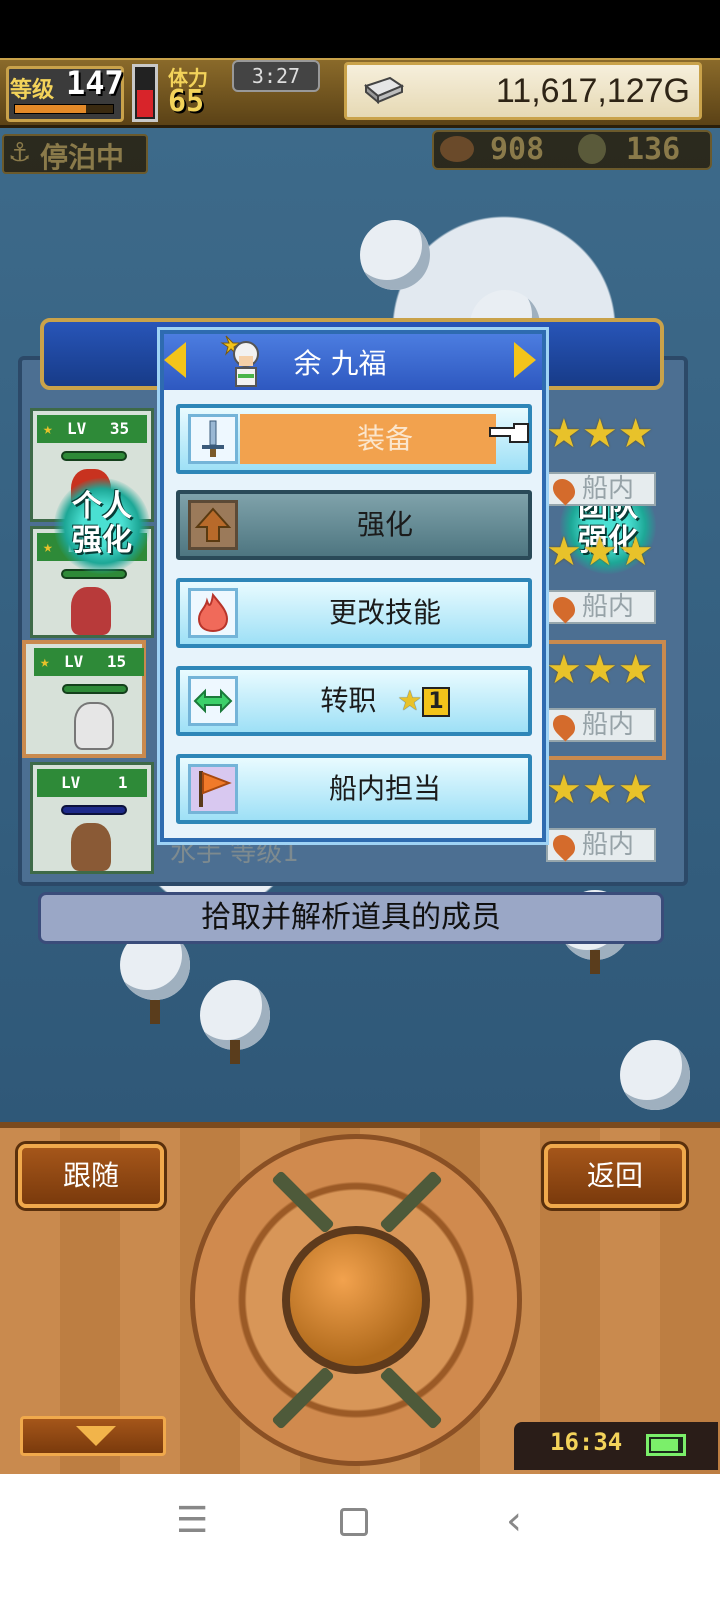  Describe the element at coordinates (186, 101) in the screenshot. I see `stamina-value: 65` at that location.